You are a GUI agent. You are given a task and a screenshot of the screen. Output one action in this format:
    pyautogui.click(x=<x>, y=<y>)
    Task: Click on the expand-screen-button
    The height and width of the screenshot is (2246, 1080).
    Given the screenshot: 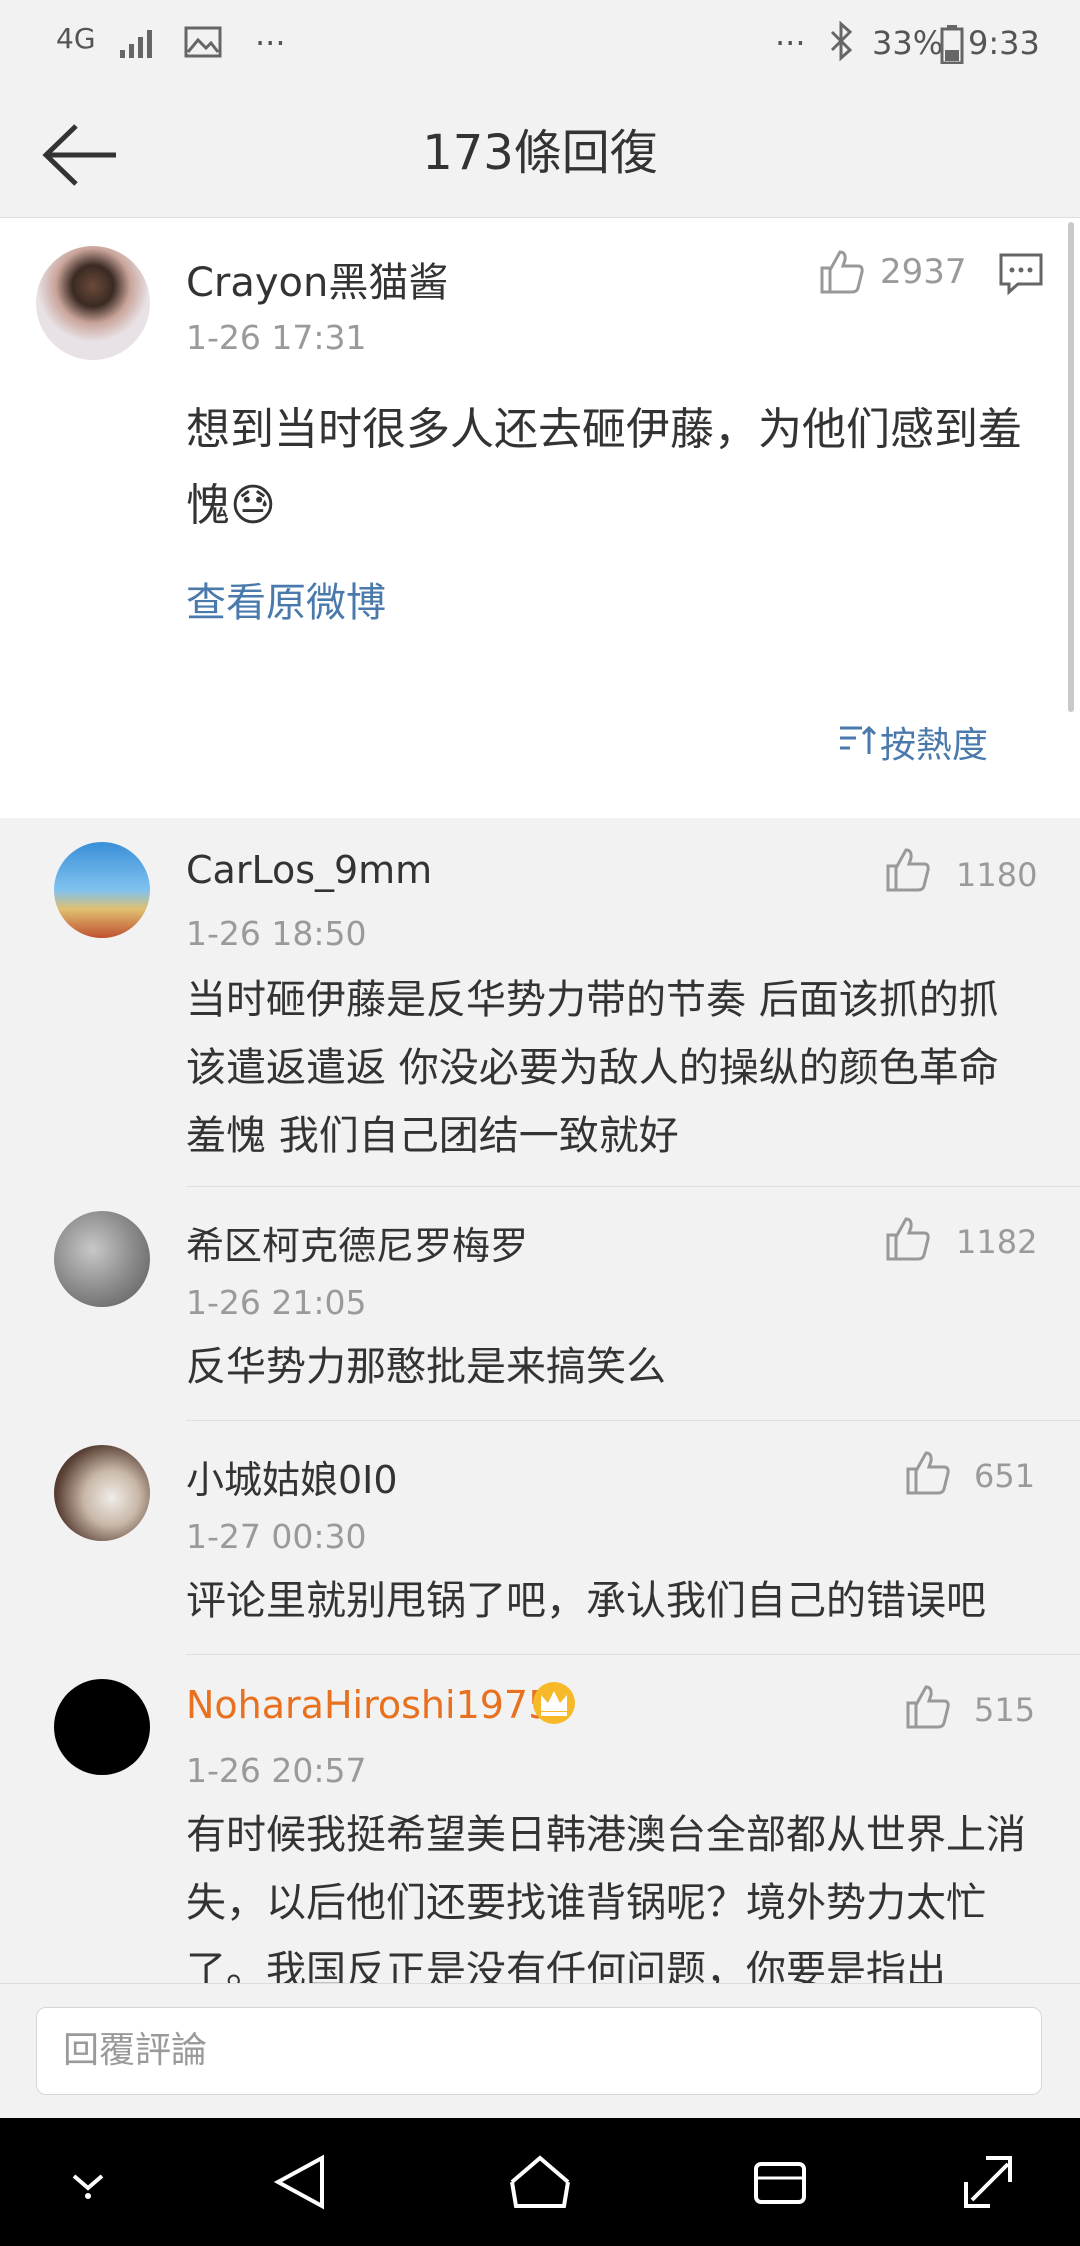 What is the action you would take?
    pyautogui.click(x=988, y=2182)
    